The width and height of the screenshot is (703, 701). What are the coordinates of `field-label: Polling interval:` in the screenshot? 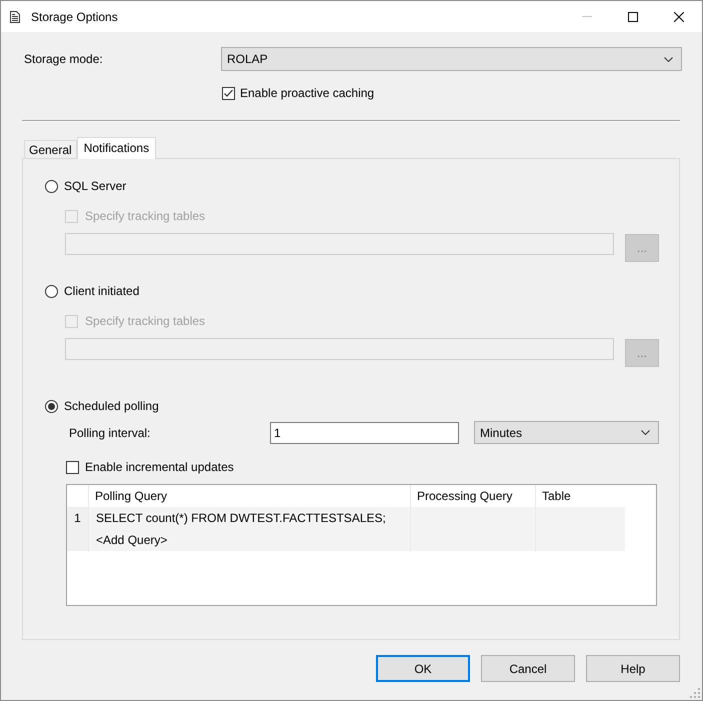 It's located at (110, 433).